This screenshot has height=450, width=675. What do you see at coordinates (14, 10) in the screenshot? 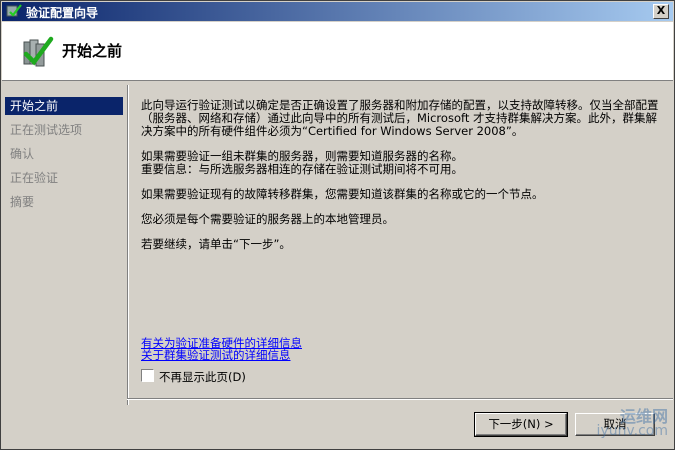
I see `app-icon` at bounding box center [14, 10].